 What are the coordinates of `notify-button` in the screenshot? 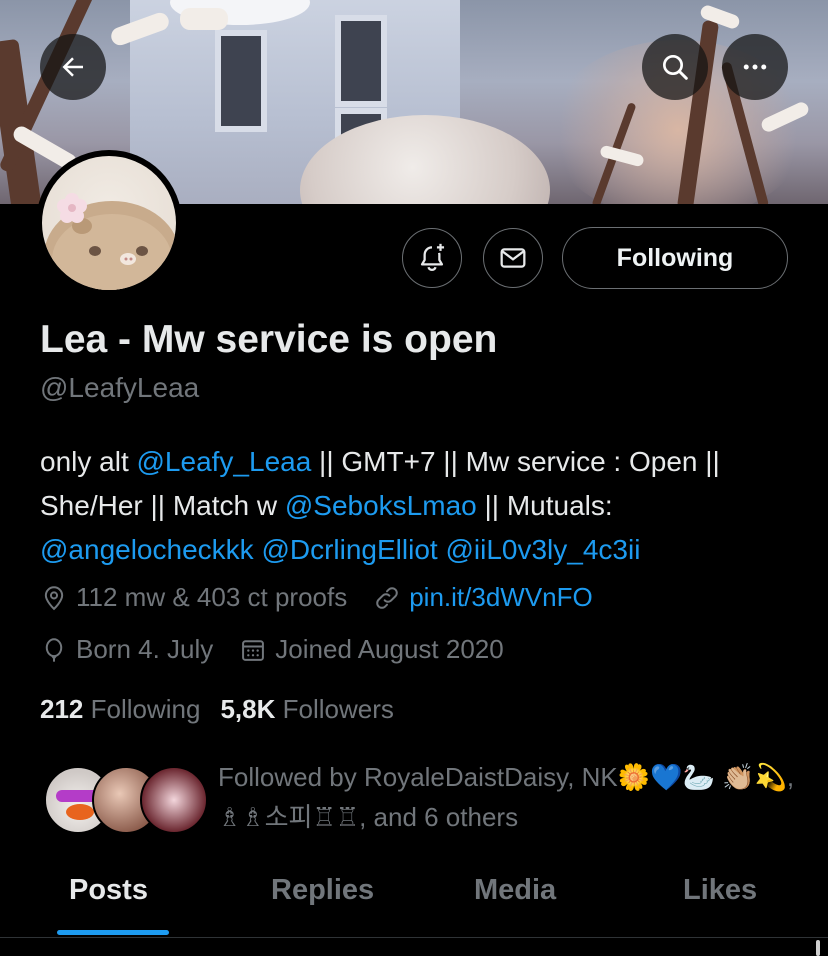 It's located at (432, 258).